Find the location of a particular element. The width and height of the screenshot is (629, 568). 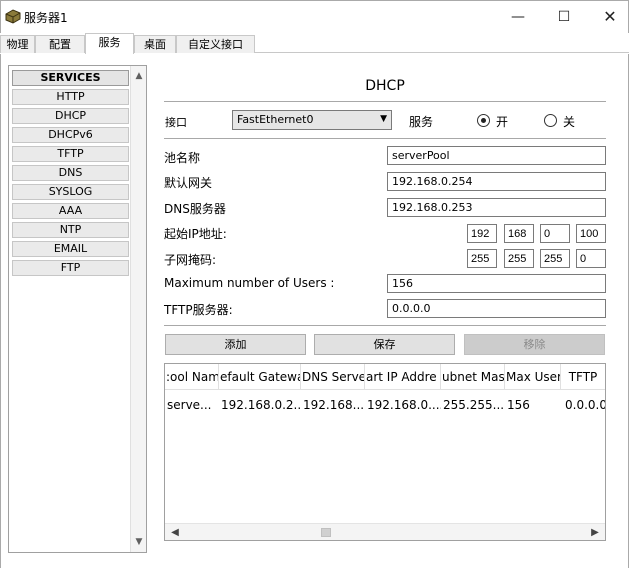

max-users-label: Maximum number of Users : is located at coordinates (249, 283).